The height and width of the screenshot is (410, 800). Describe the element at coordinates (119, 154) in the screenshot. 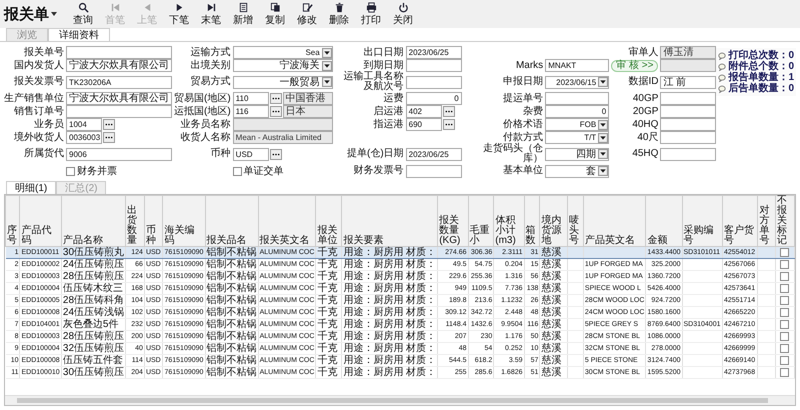

I see `input-field: 9006` at that location.